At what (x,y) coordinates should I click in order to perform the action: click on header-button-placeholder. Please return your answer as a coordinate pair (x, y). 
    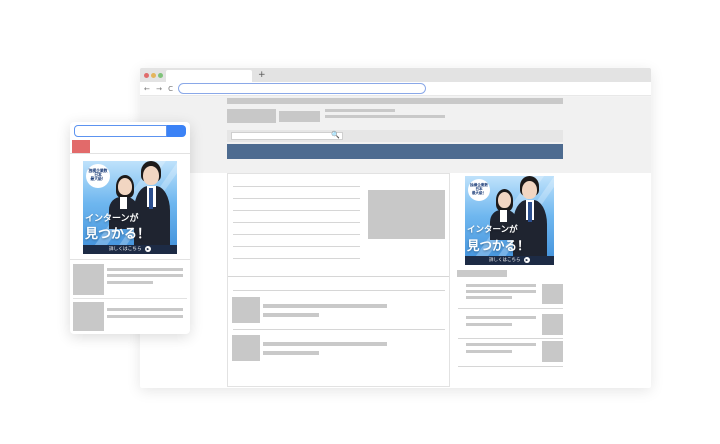
    Looking at the image, I should click on (299, 116).